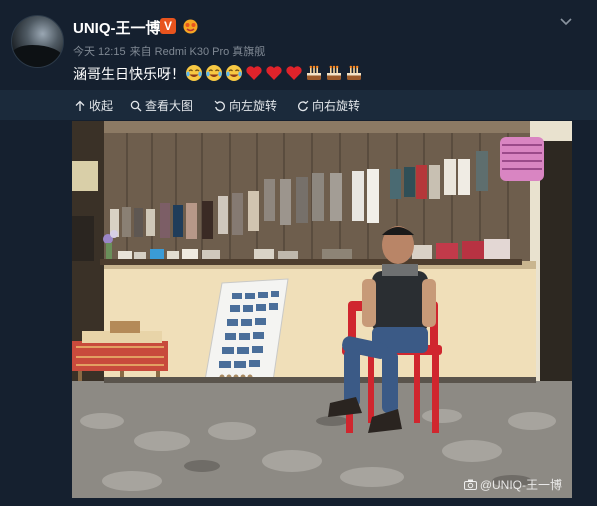 The image size is (597, 506). What do you see at coordinates (101, 106) in the screenshot?
I see `collapse-label: 收起` at bounding box center [101, 106].